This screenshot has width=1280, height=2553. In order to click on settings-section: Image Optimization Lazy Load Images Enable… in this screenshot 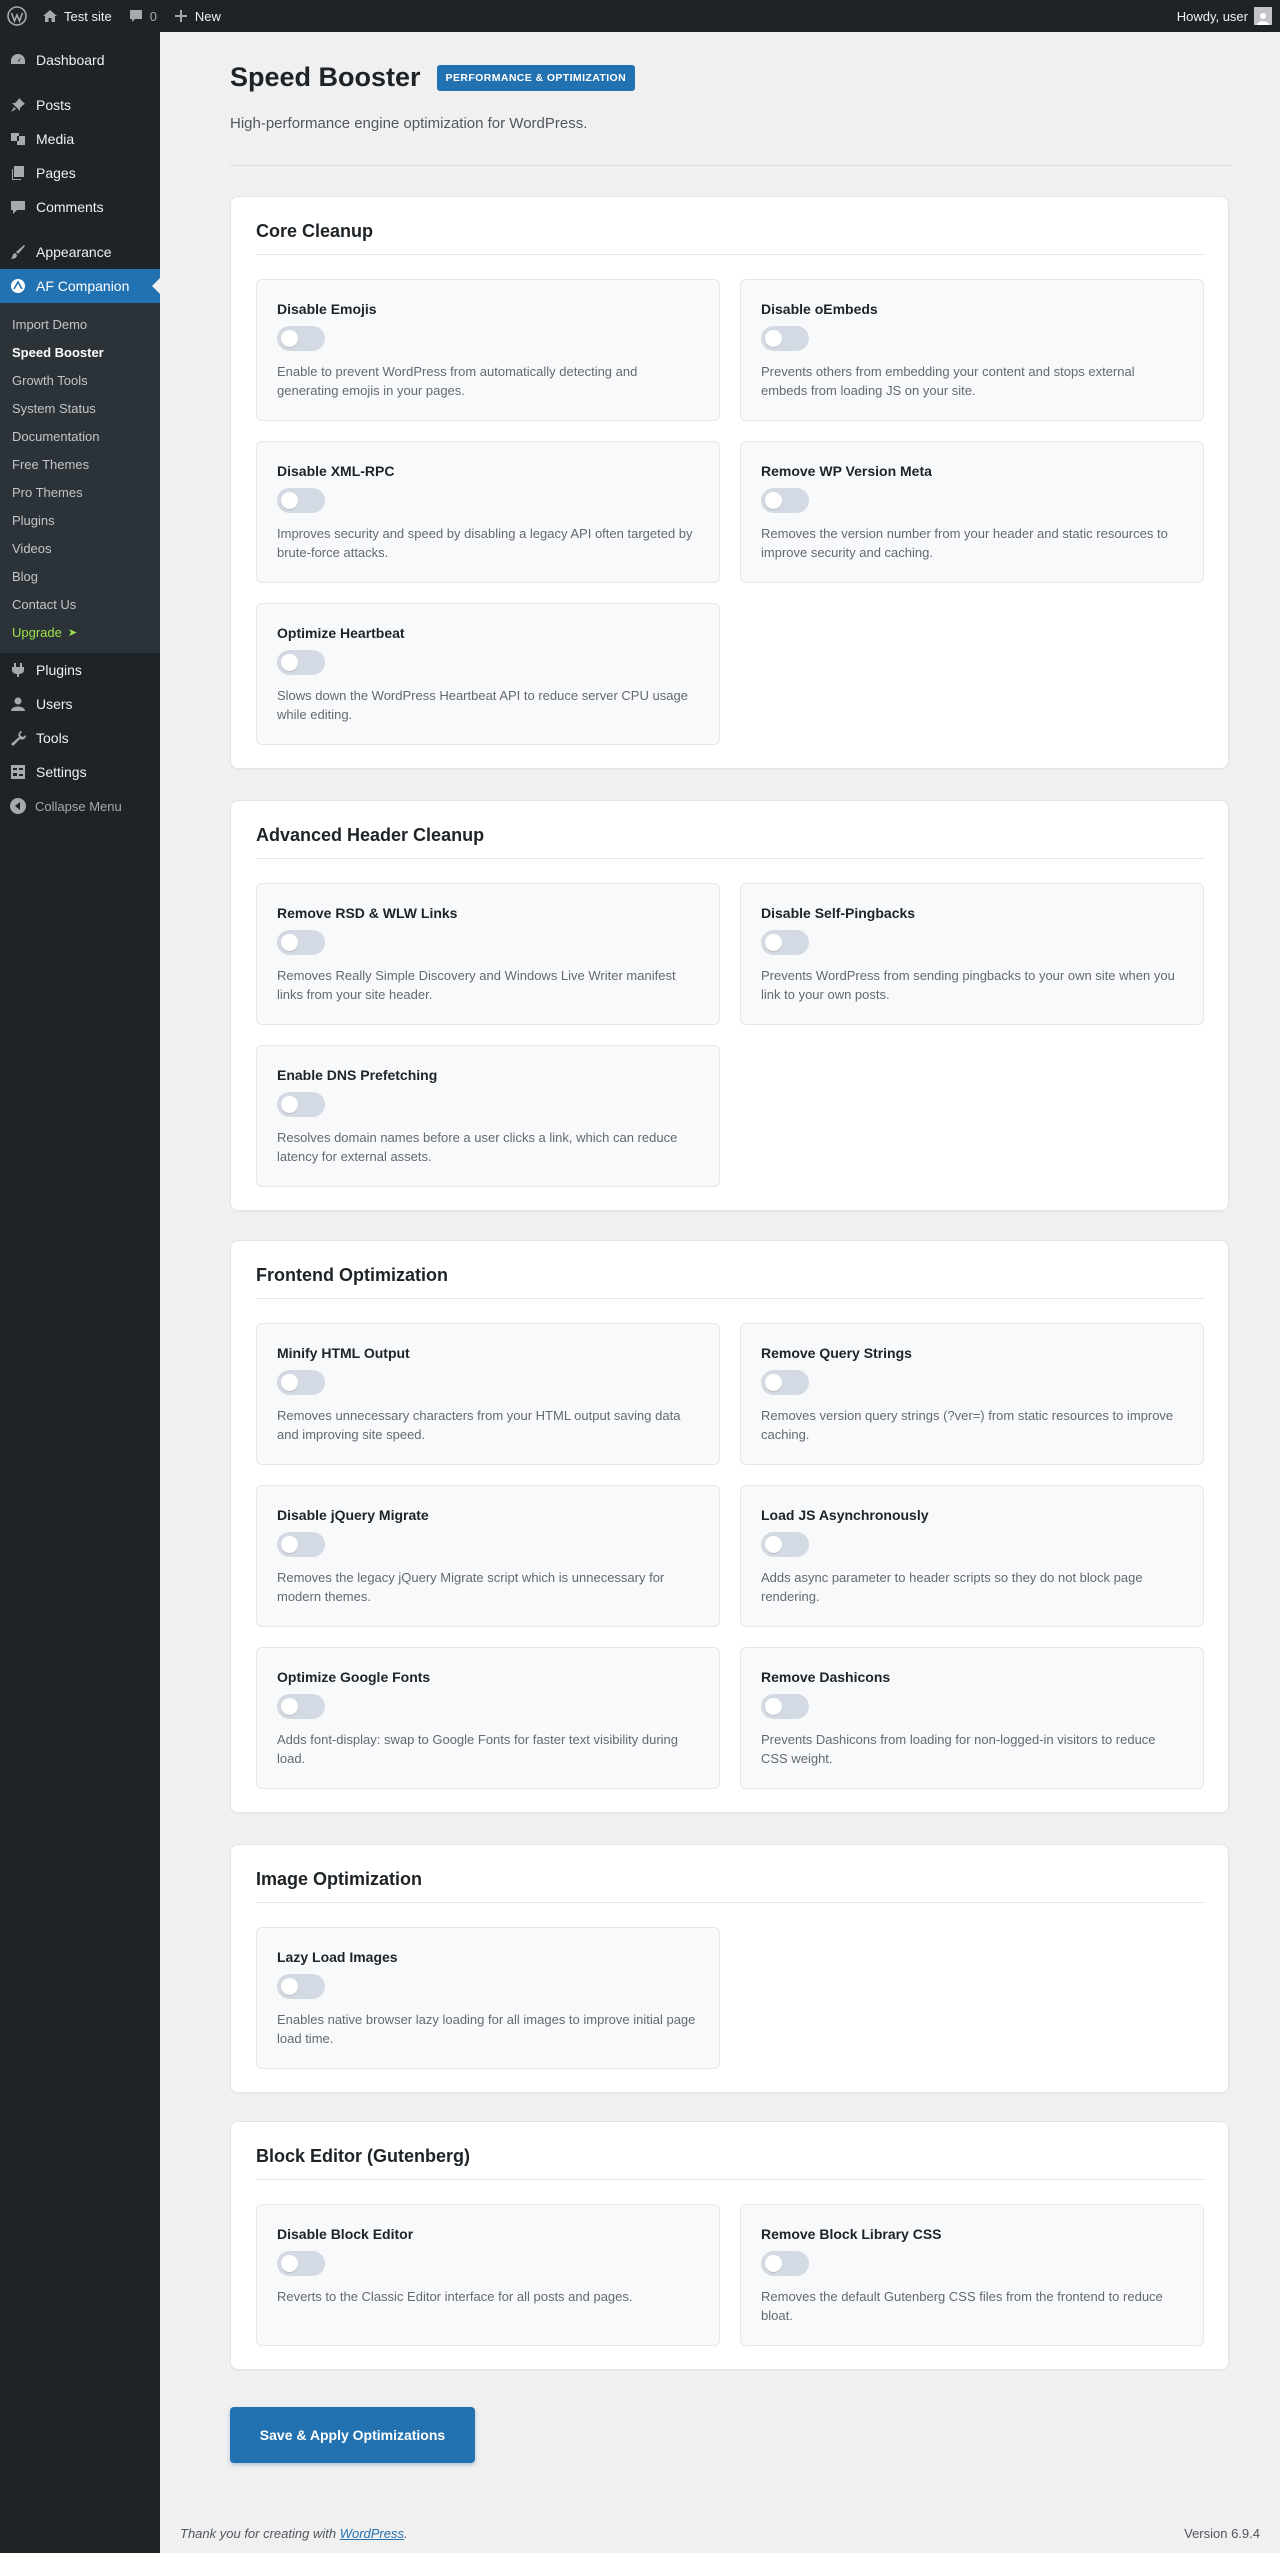, I will do `click(729, 1968)`.